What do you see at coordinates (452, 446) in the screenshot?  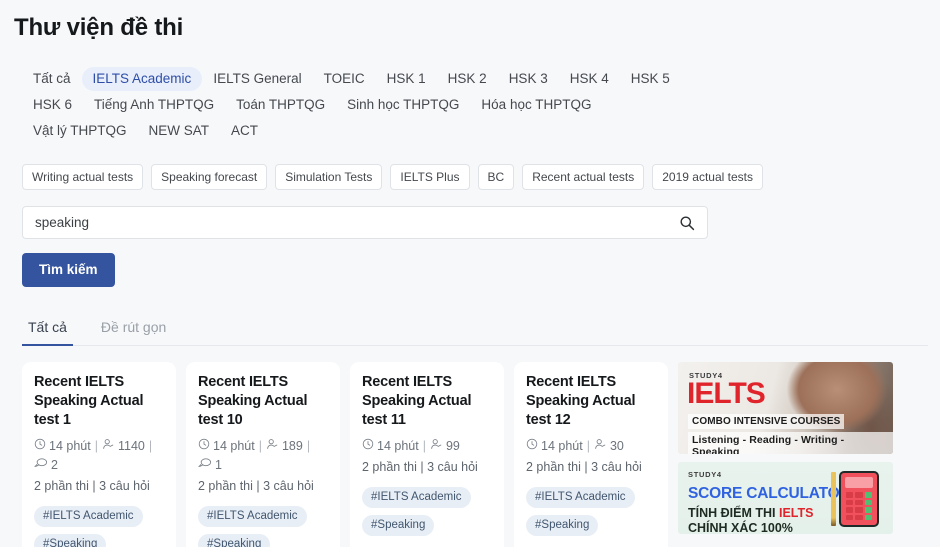 I see `card-views-text: 99` at bounding box center [452, 446].